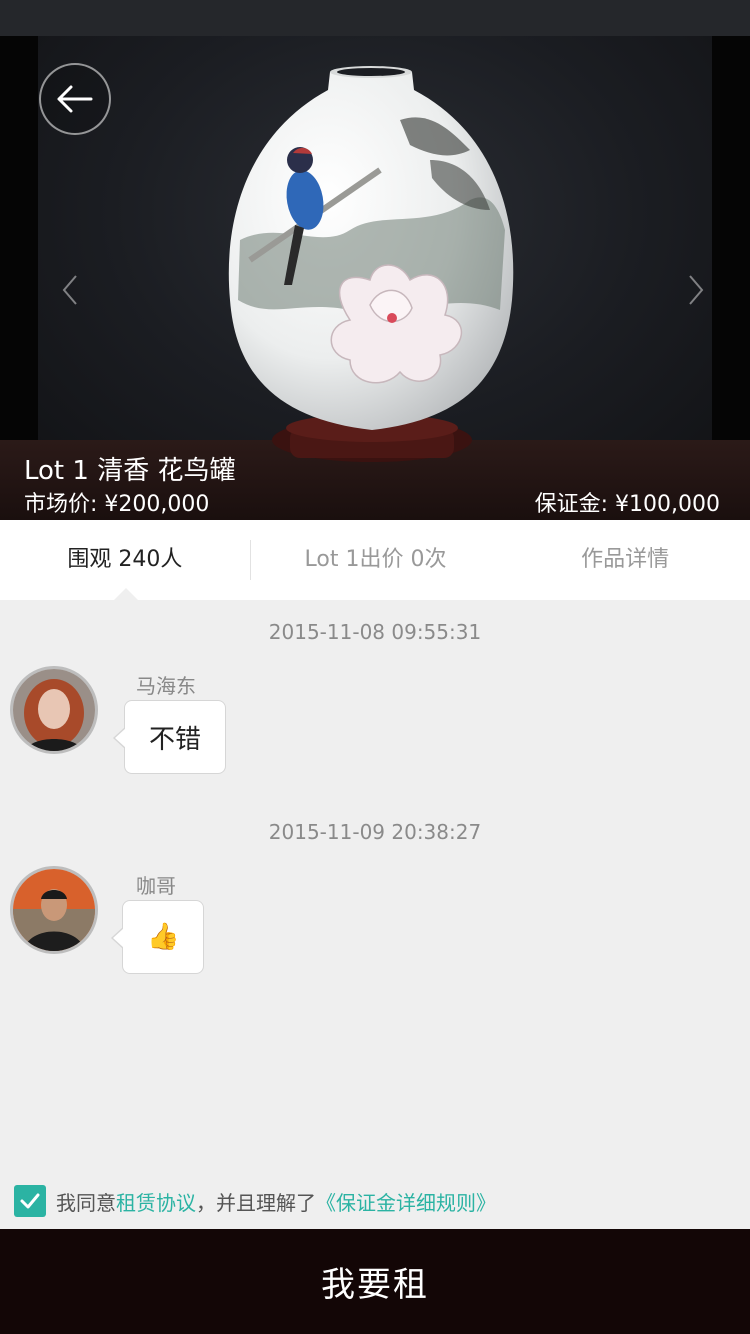 Image resolution: width=750 pixels, height=1334 pixels. What do you see at coordinates (169, 737) in the screenshot?
I see `message-bubble: 不错` at bounding box center [169, 737].